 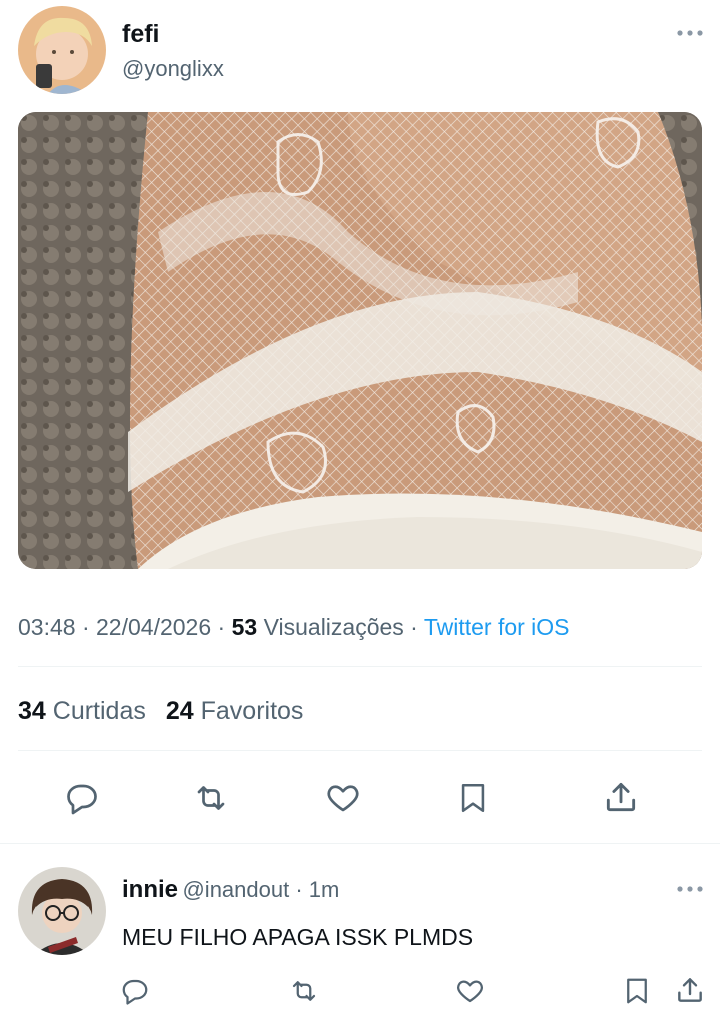 What do you see at coordinates (95, 711) in the screenshot?
I see `likes-label: Curtidas` at bounding box center [95, 711].